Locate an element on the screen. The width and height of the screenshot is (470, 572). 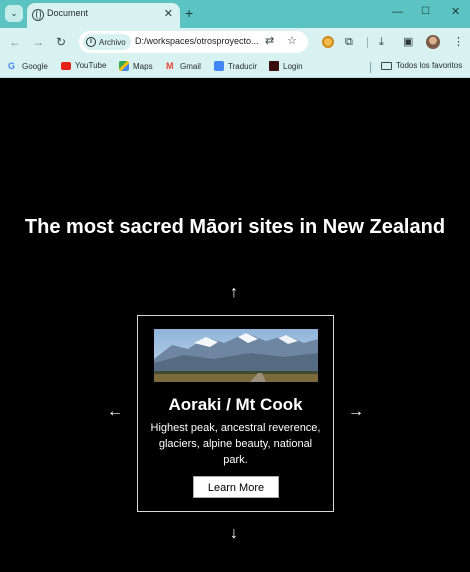
minimize-icon: — is located at coordinates (397, 12).